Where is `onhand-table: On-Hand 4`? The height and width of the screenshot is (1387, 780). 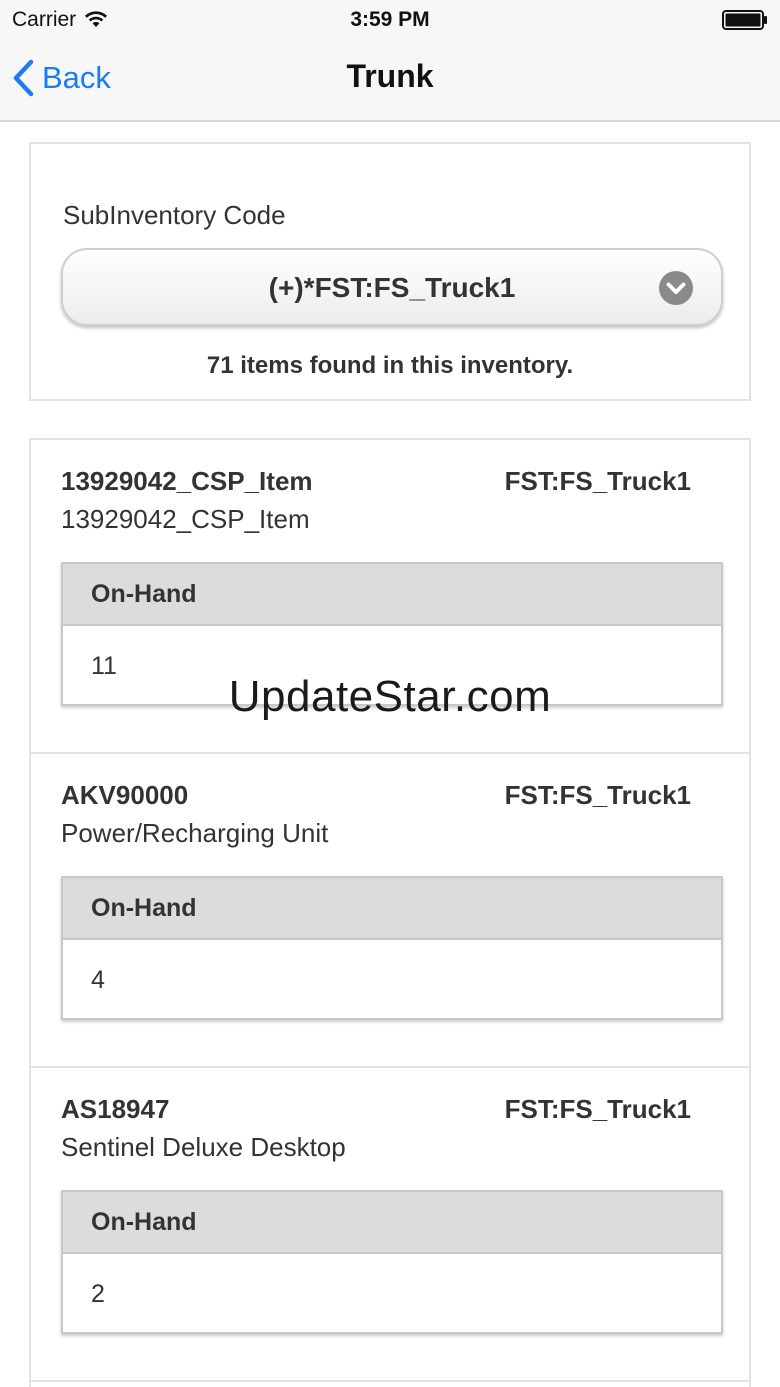
onhand-table: On-Hand 4 is located at coordinates (392, 948).